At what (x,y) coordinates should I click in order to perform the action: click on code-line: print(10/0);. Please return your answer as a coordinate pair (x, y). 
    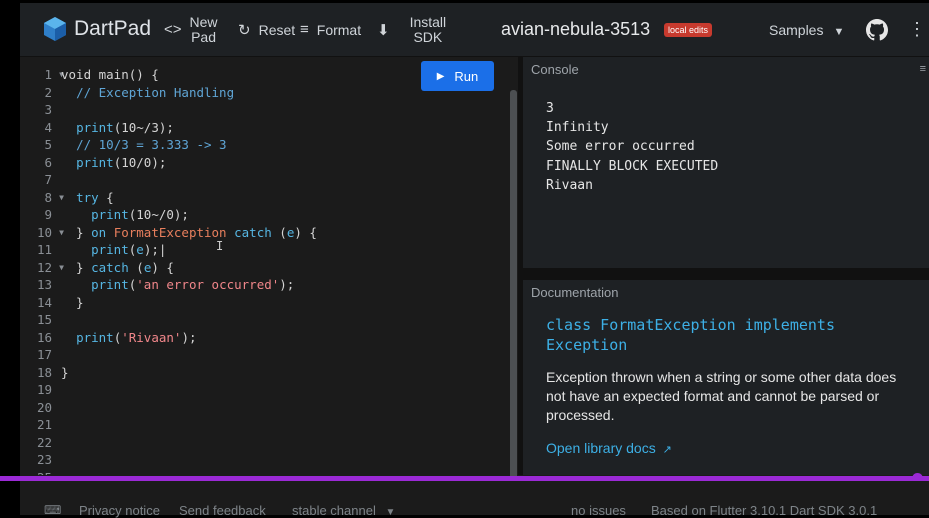
    Looking at the image, I should click on (121, 162).